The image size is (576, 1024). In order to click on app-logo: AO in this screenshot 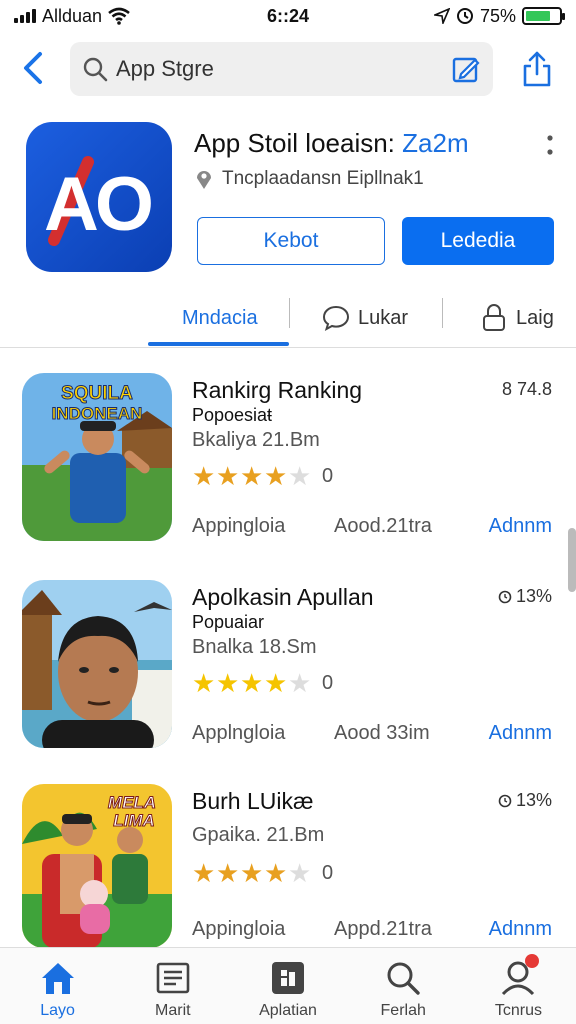, I will do `click(99, 201)`.